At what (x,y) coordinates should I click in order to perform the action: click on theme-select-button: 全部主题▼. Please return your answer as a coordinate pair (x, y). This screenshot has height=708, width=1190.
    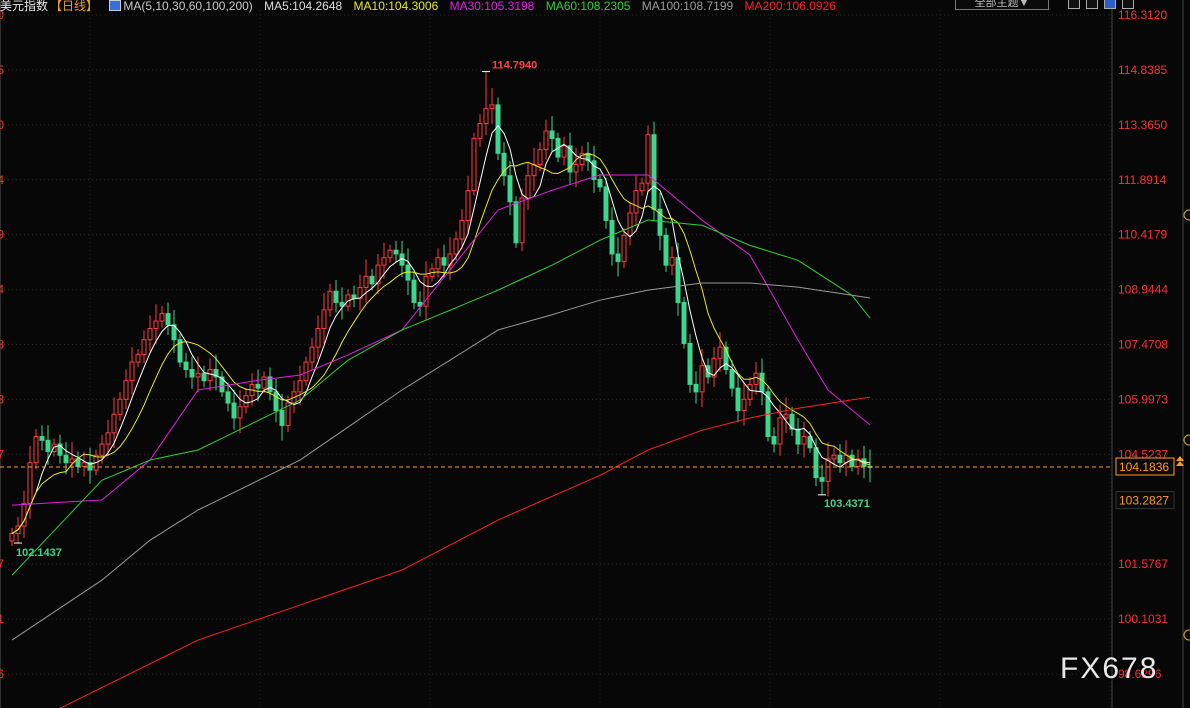
    Looking at the image, I should click on (1002, 5).